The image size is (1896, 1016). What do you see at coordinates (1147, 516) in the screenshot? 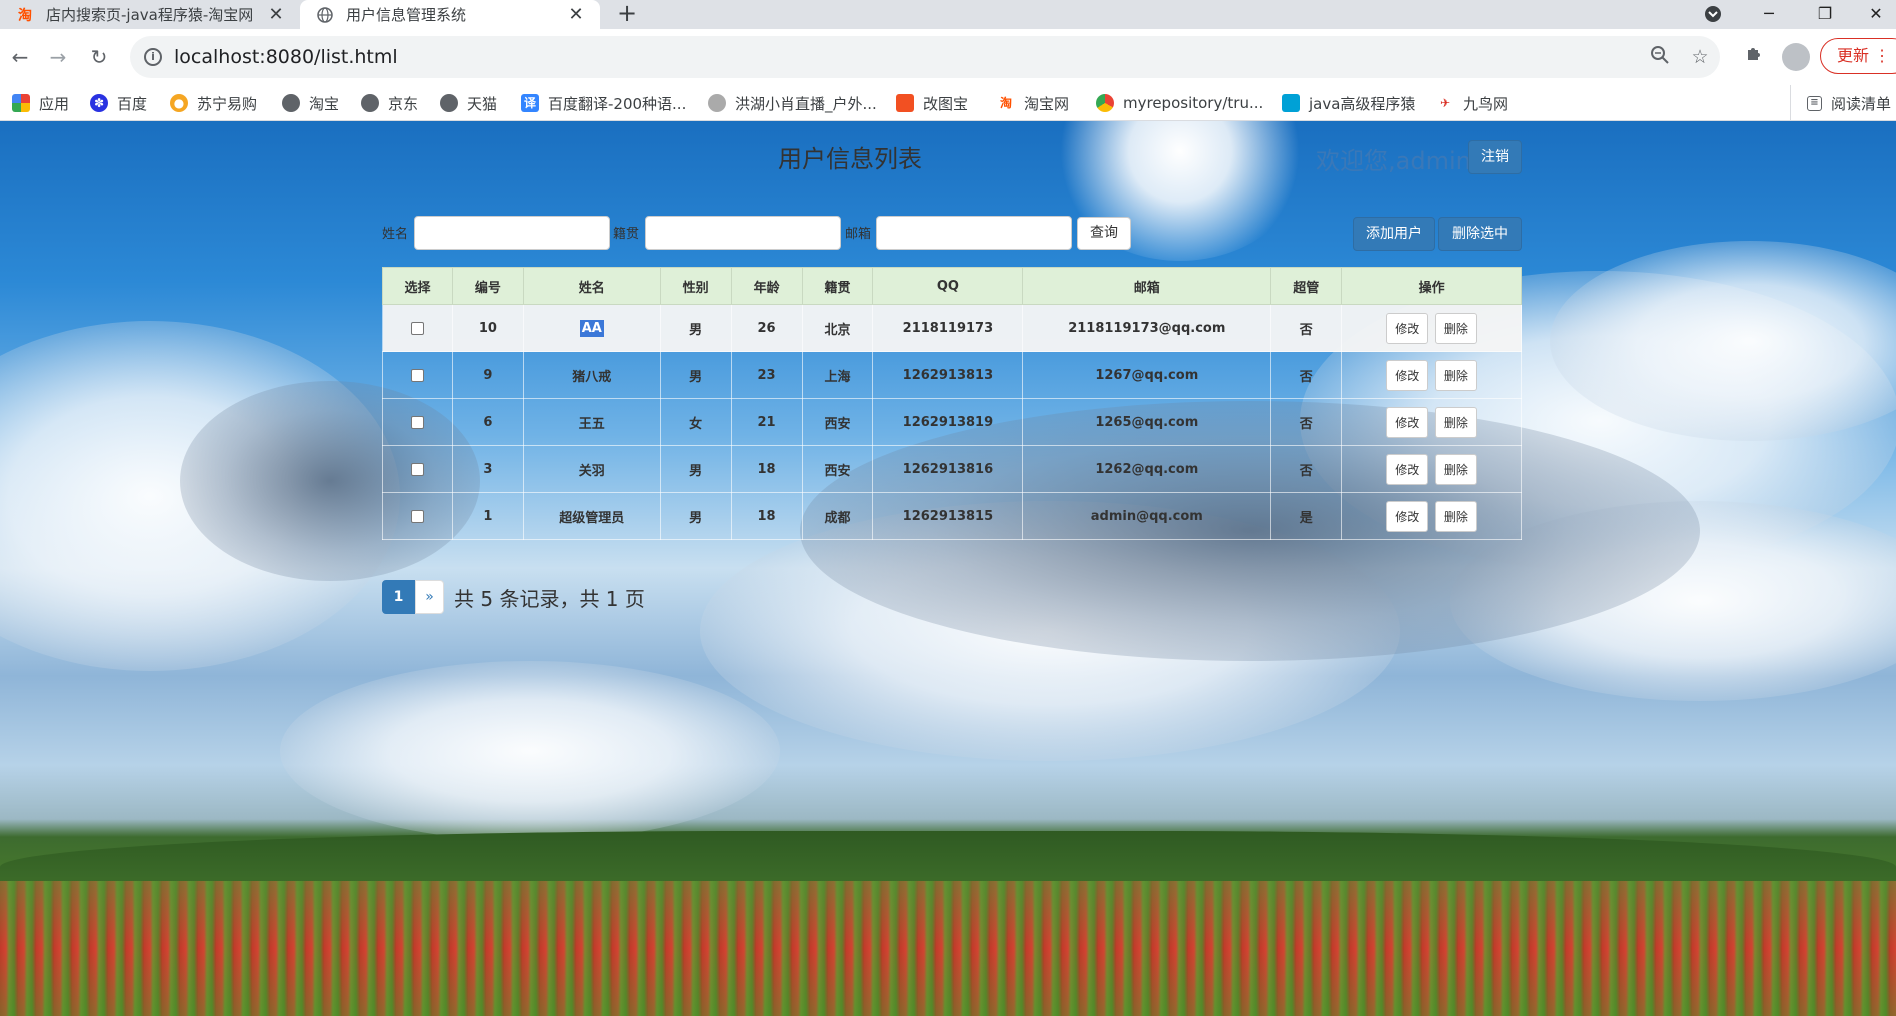
I see `email-cell: admin@qq.com` at bounding box center [1147, 516].